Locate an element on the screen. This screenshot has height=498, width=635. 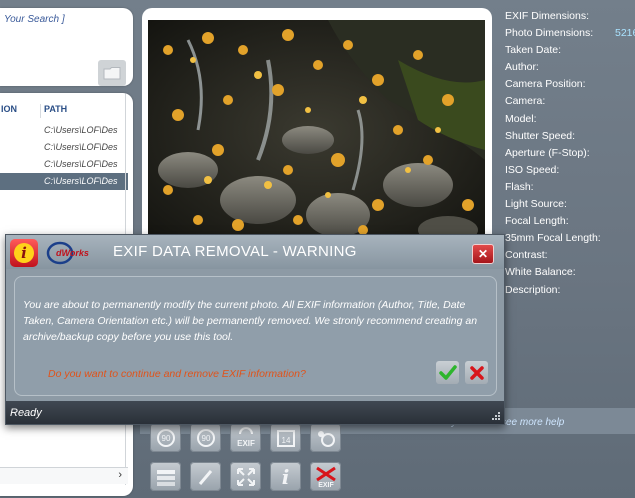
exif-row: White Balance: is located at coordinates (570, 272).